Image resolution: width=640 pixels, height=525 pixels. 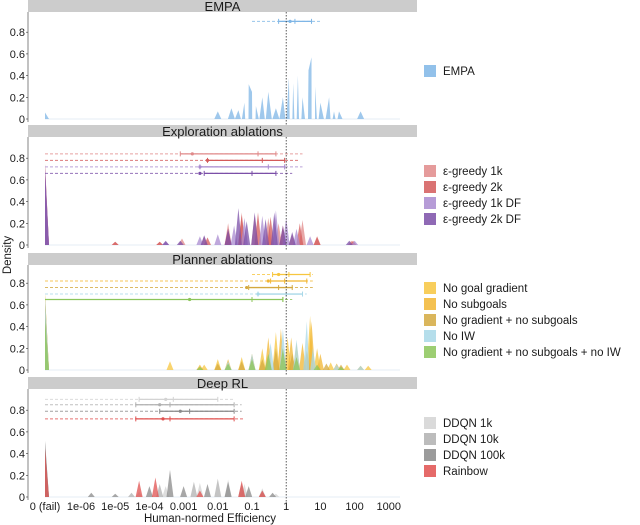 I want to click on legend-label: EMPA, so click(x=459, y=72).